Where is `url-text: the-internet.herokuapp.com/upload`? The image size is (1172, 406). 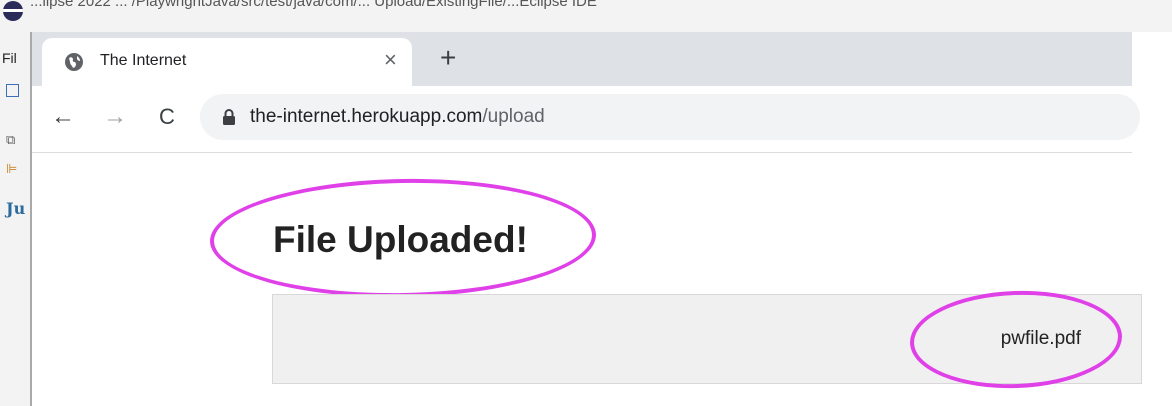
url-text: the-internet.herokuapp.com/upload is located at coordinates (397, 117).